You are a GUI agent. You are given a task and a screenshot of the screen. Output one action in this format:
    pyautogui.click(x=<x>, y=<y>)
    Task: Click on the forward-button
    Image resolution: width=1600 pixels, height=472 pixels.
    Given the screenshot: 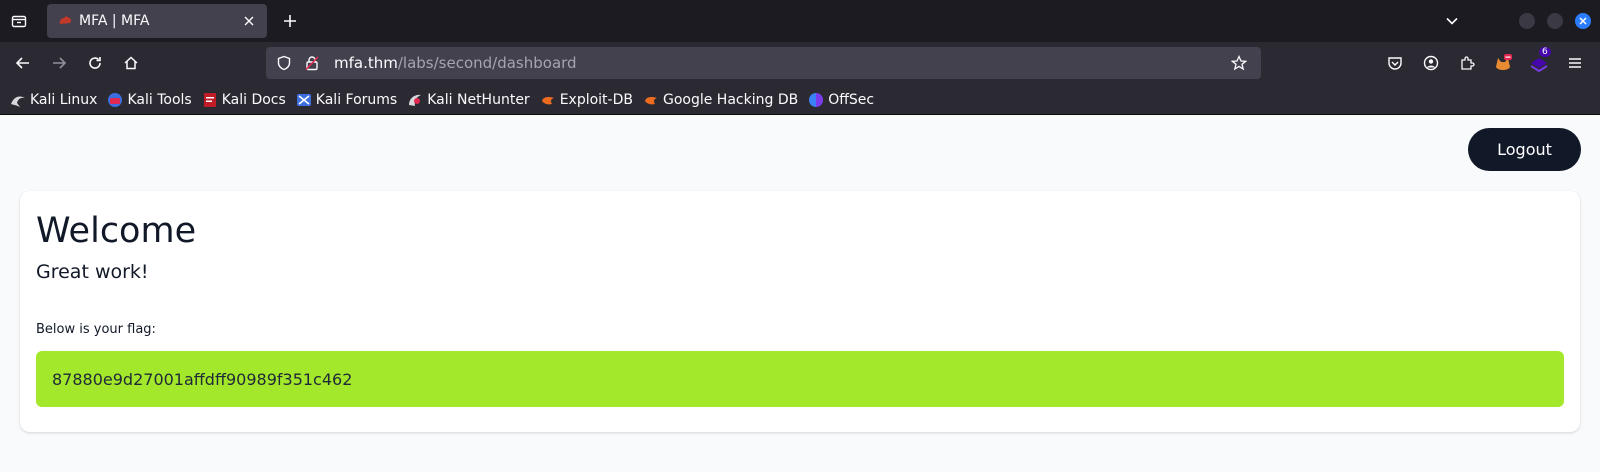 What is the action you would take?
    pyautogui.click(x=59, y=63)
    